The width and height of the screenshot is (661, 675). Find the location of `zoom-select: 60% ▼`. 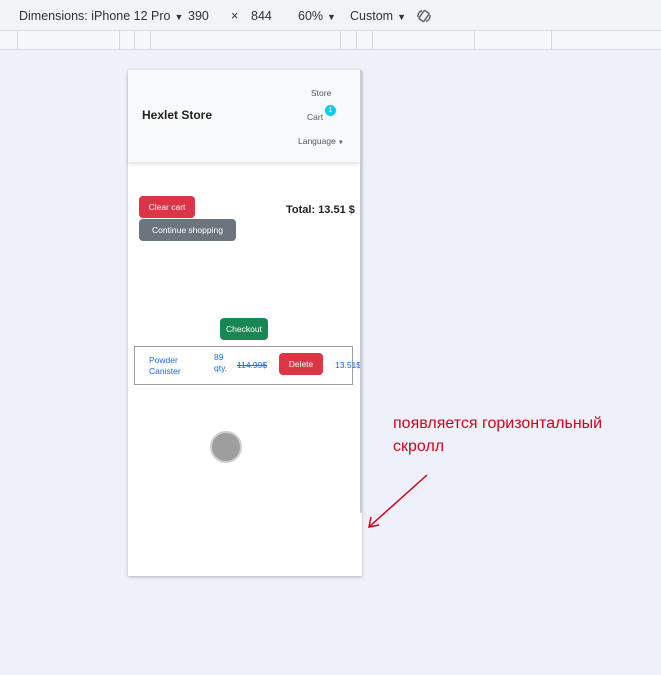

zoom-select: 60% ▼ is located at coordinates (317, 16).